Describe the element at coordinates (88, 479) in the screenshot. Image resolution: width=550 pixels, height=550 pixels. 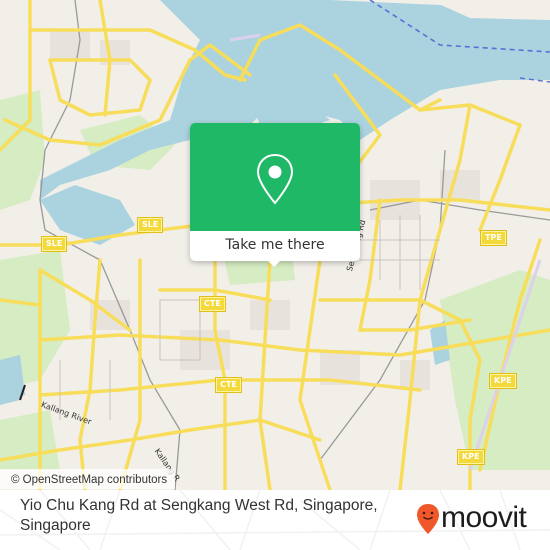
I see `map-attribution: © OpenStreetMap contributors` at that location.